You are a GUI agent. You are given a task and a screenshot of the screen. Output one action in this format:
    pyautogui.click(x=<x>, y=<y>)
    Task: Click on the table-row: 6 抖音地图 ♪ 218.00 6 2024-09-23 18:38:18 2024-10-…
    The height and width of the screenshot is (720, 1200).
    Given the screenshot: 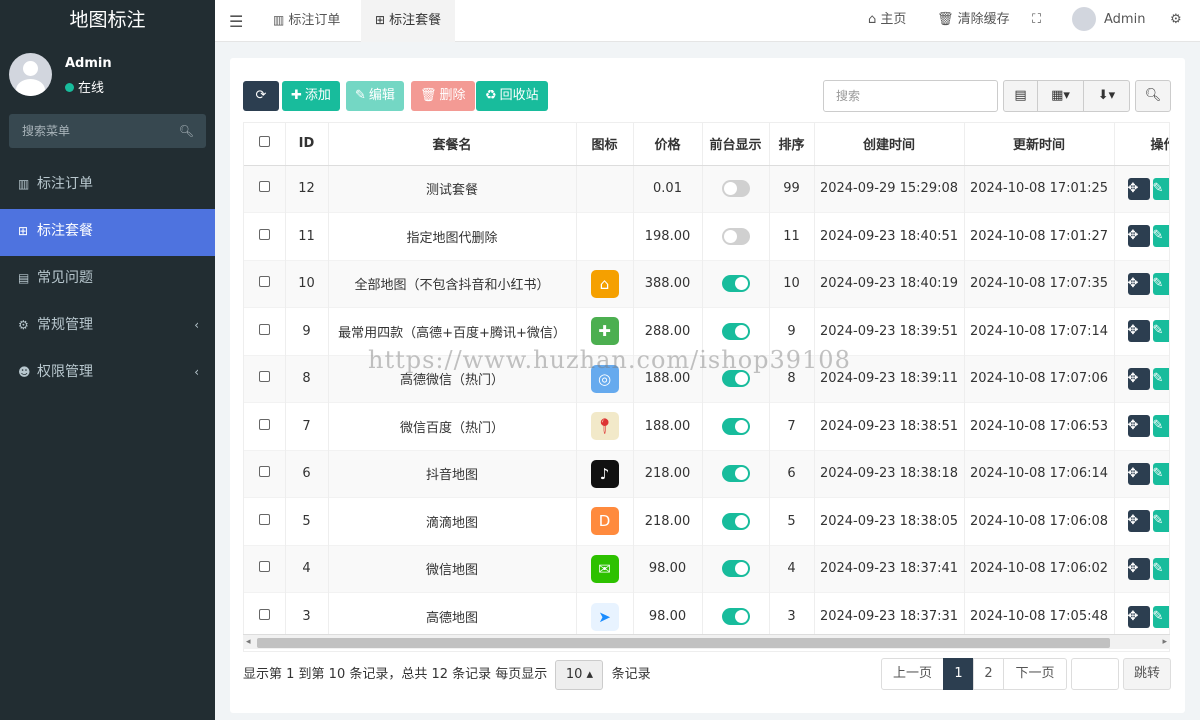 What is the action you would take?
    pyautogui.click(x=706, y=473)
    